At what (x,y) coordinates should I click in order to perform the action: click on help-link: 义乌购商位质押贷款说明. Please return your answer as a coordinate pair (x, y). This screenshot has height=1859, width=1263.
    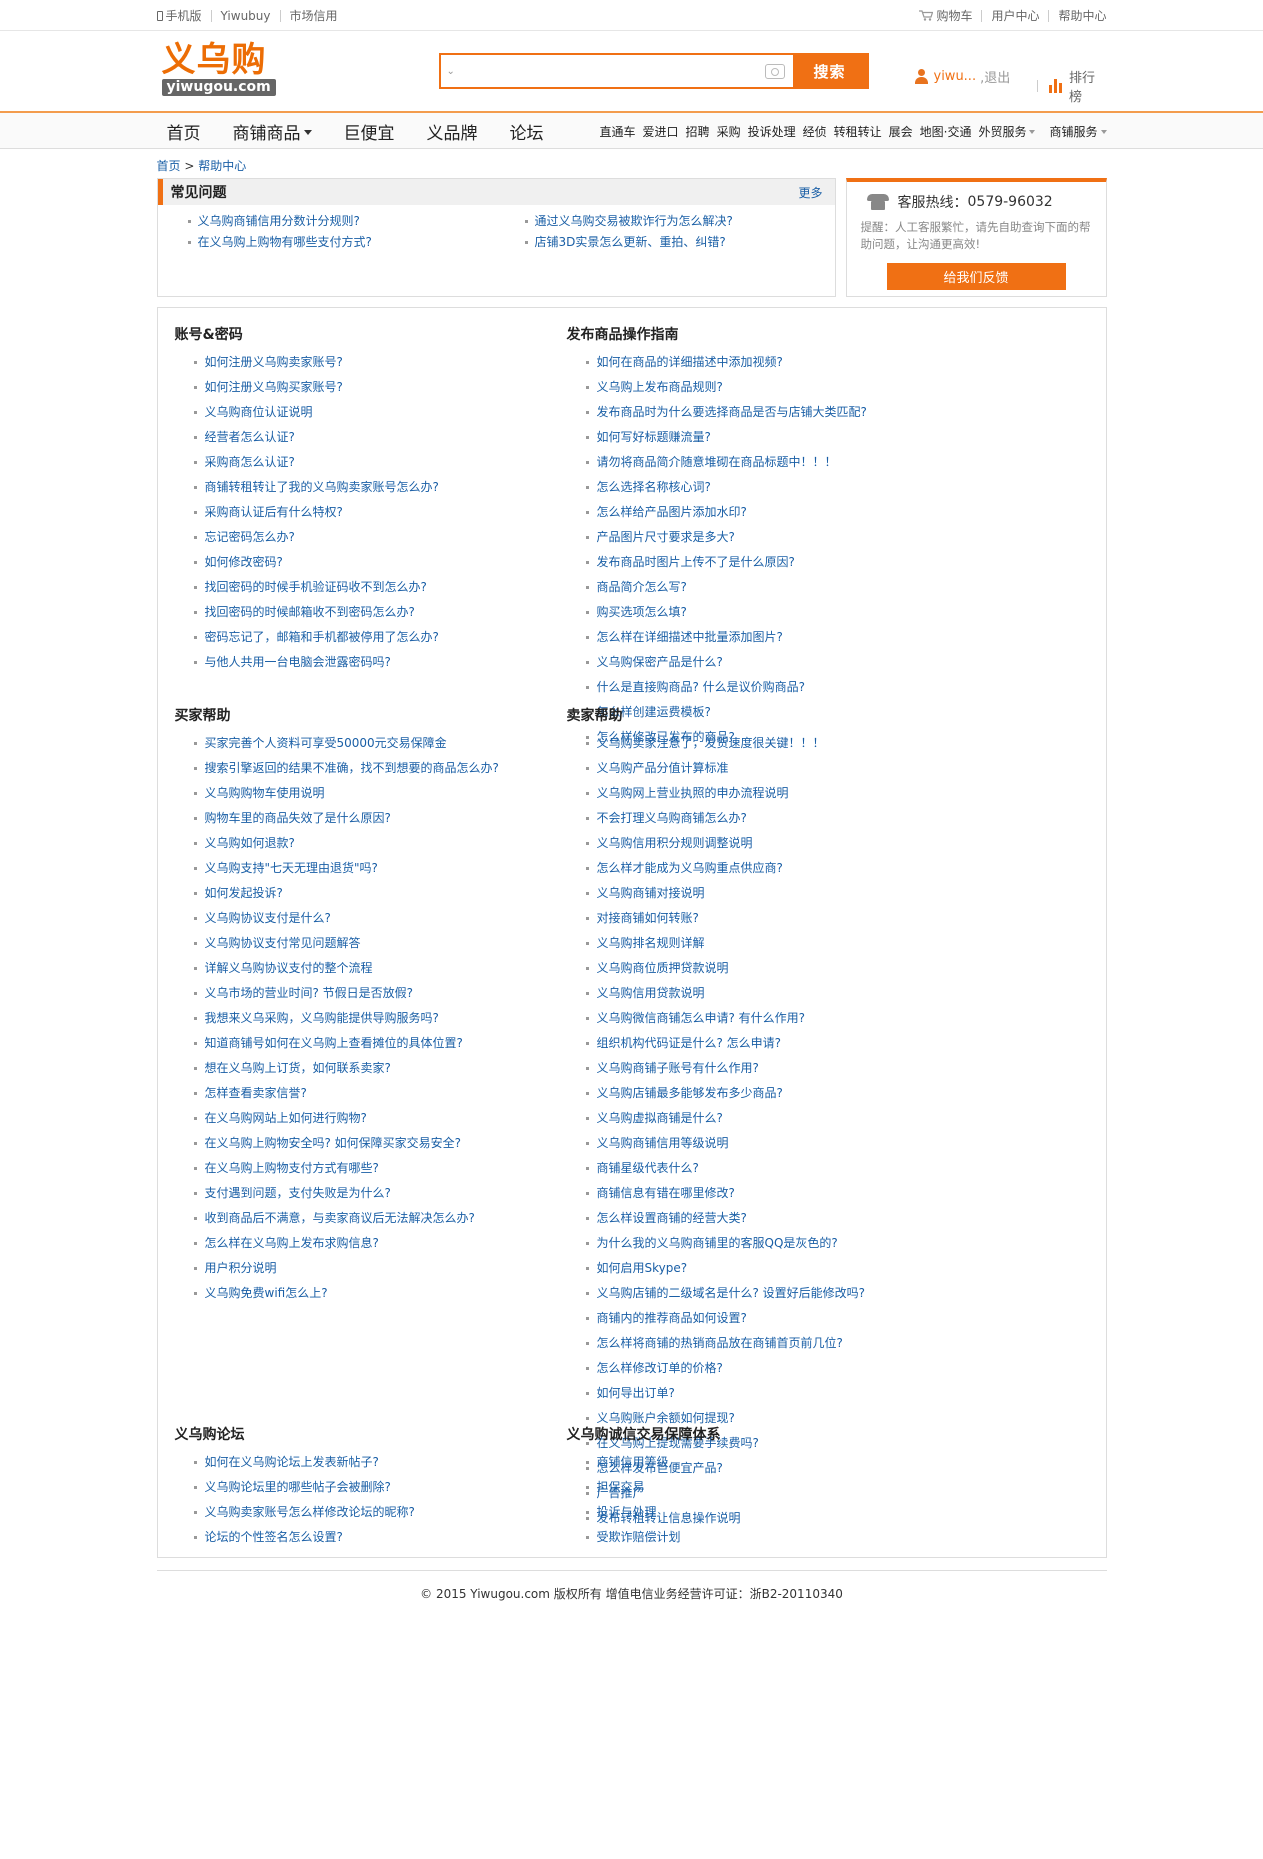
    Looking at the image, I should click on (725, 968).